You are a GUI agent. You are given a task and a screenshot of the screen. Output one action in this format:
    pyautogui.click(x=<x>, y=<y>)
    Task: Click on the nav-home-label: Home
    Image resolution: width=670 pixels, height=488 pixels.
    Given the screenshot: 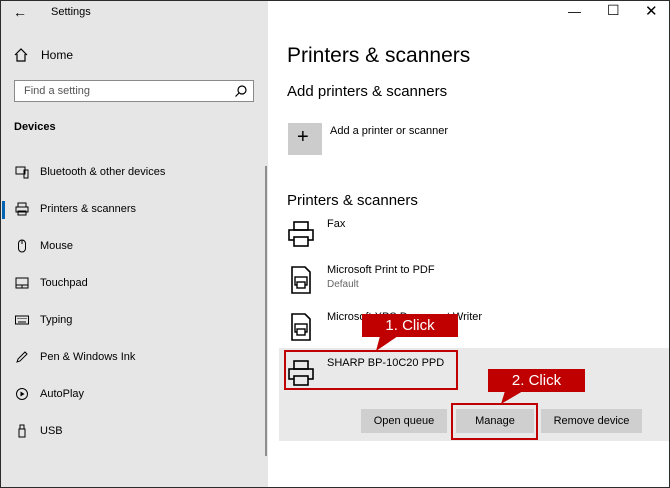 What is the action you would take?
    pyautogui.click(x=57, y=55)
    